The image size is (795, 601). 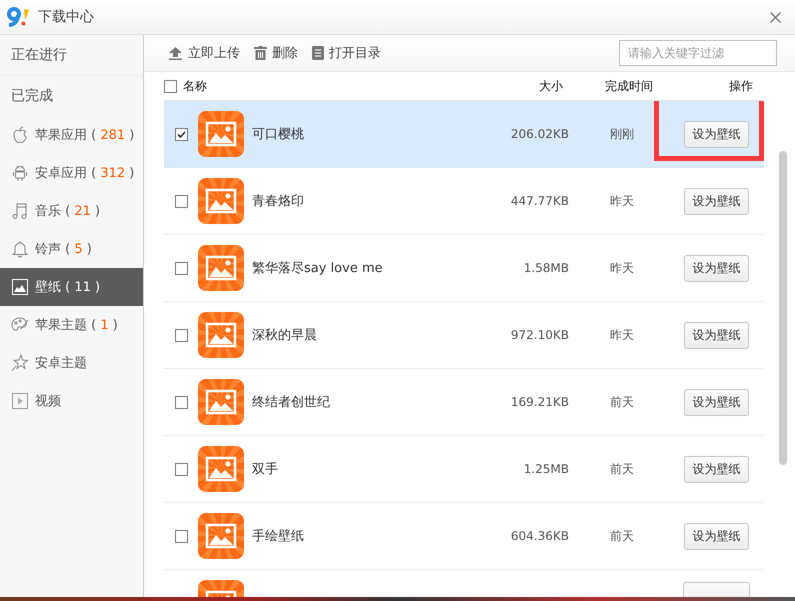 What do you see at coordinates (545, 469) in the screenshot?
I see `file-size: 1.25MB` at bounding box center [545, 469].